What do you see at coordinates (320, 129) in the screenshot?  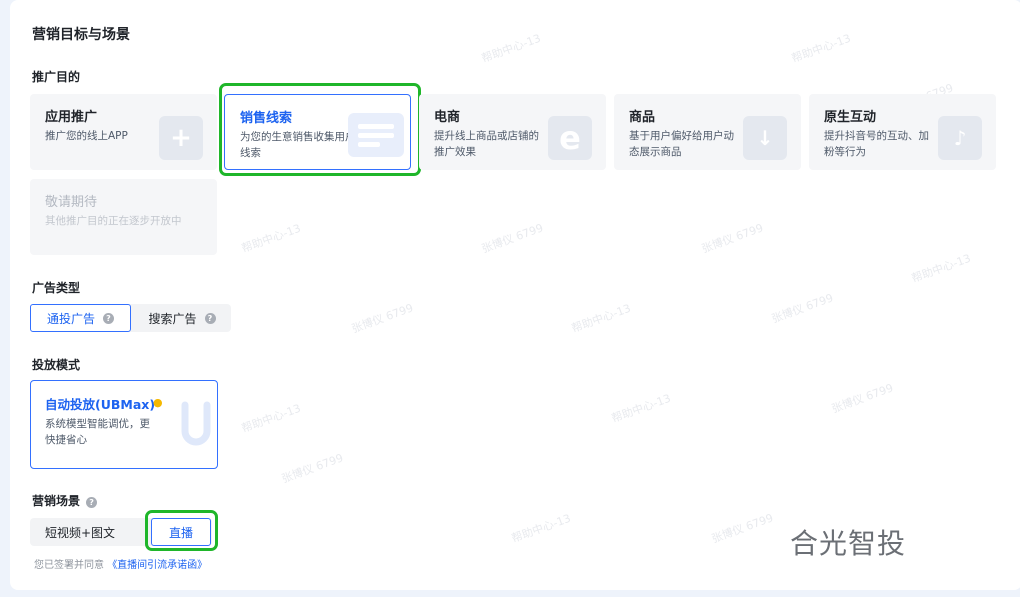 I see `highlight-purpose` at bounding box center [320, 129].